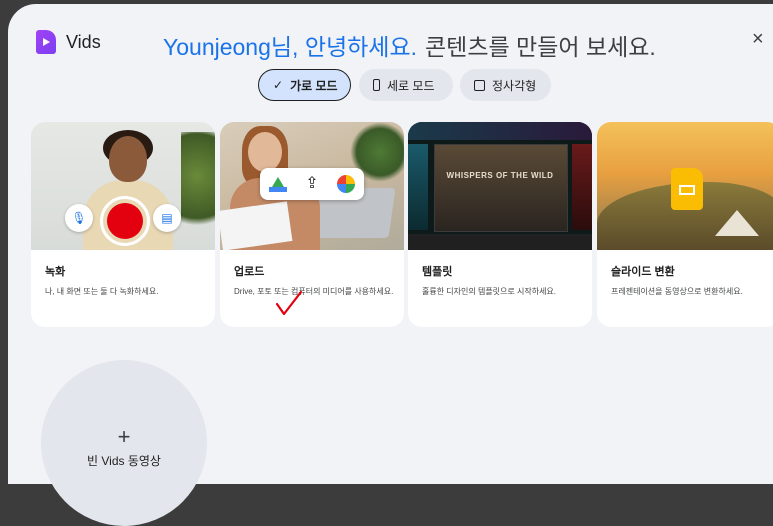  What do you see at coordinates (479, 85) in the screenshot?
I see `square-icon` at bounding box center [479, 85].